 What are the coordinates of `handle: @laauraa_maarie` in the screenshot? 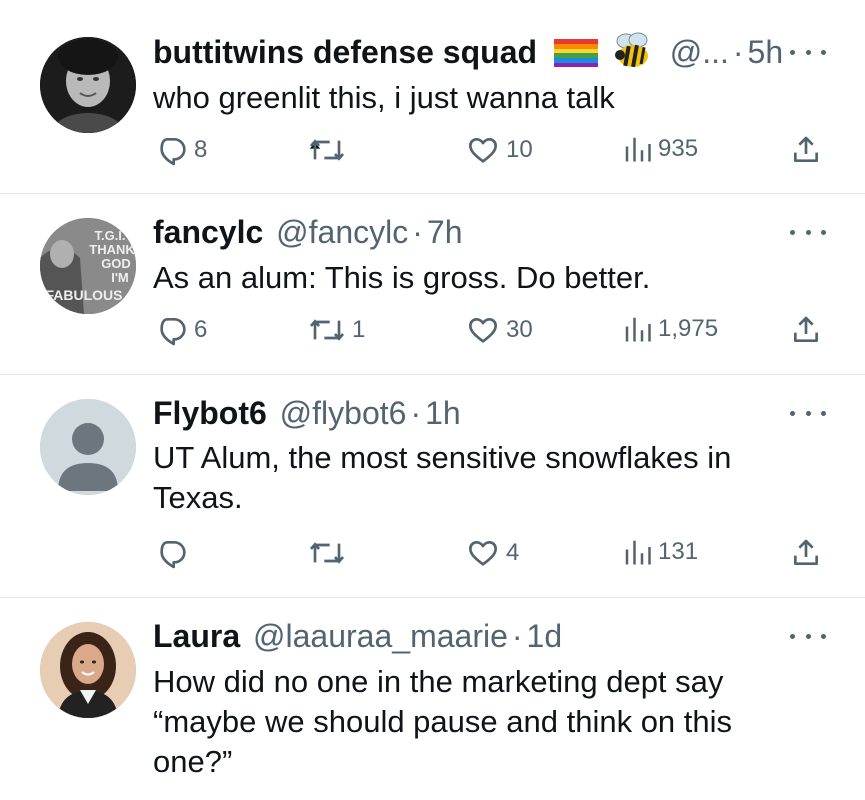 It's located at (380, 636).